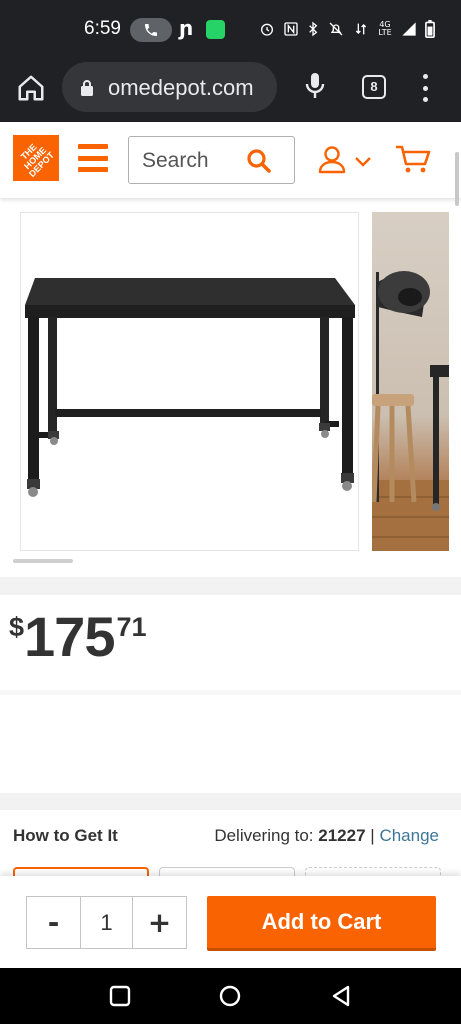 This screenshot has height=1024, width=461. I want to click on quantity-decrement-button: -, so click(53, 922).